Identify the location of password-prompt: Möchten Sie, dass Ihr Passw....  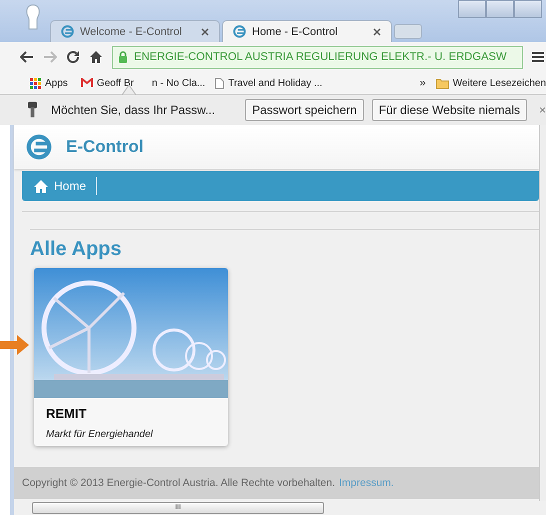
(133, 110).